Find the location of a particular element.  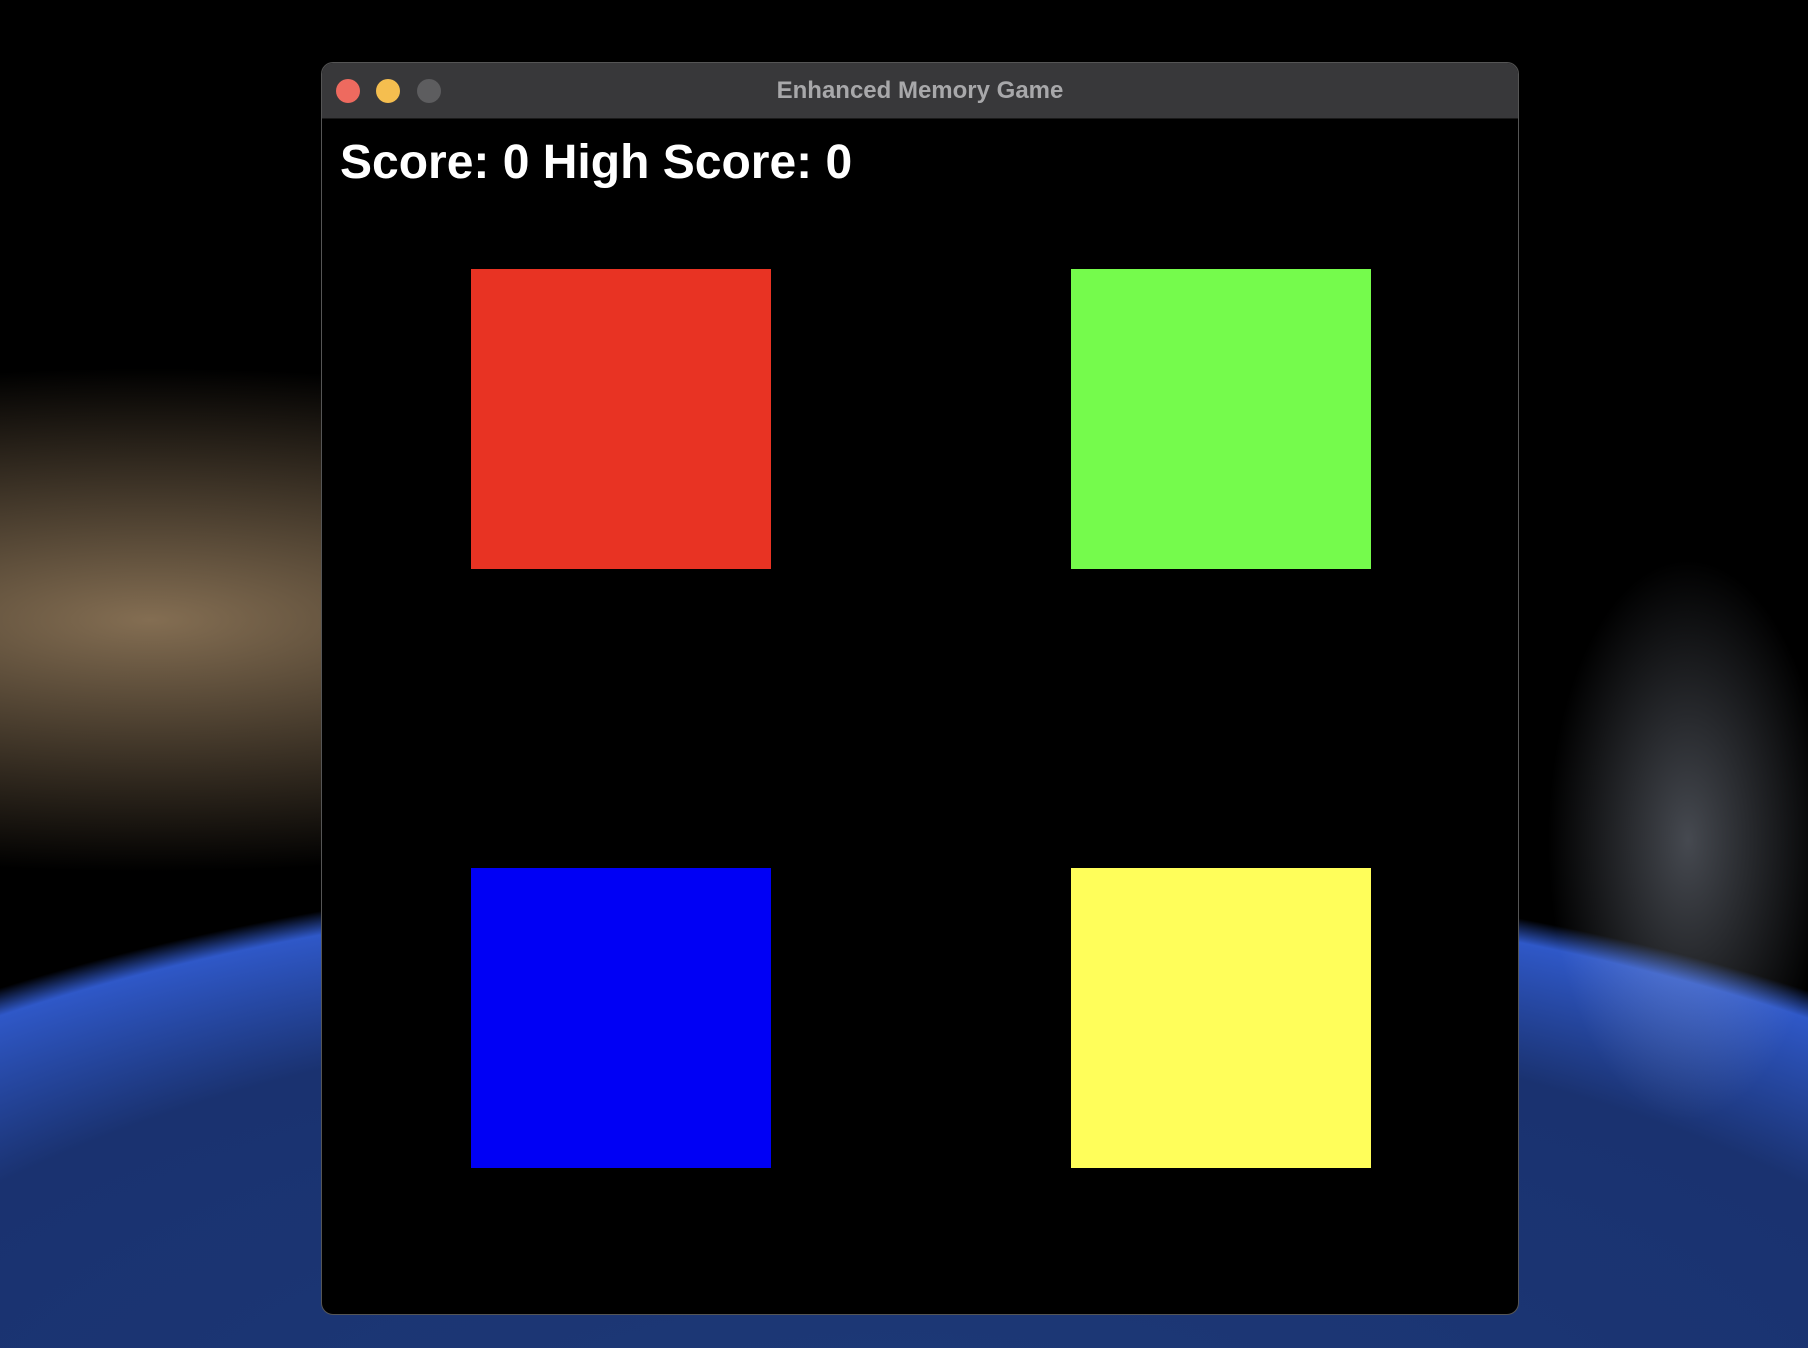

green-tile is located at coordinates (1221, 419).